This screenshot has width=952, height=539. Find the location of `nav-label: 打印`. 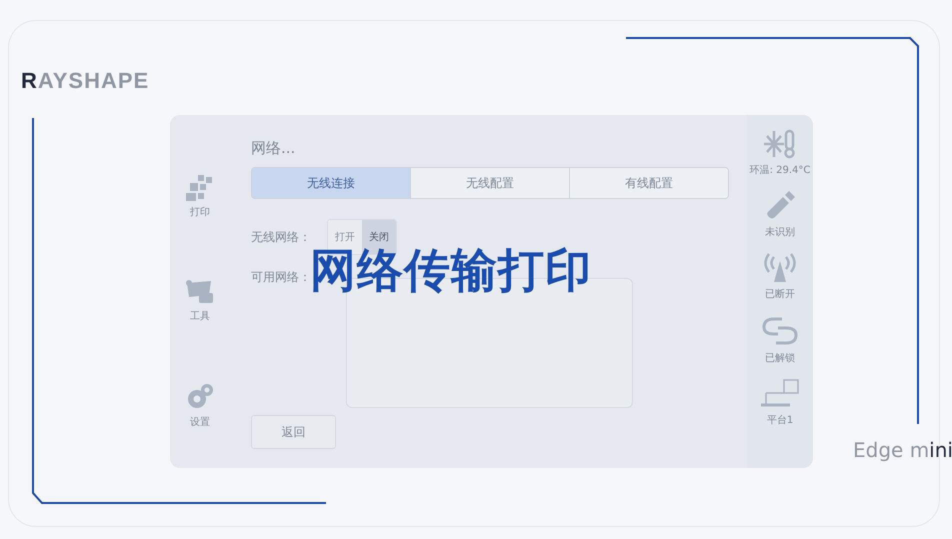

nav-label: 打印 is located at coordinates (200, 212).